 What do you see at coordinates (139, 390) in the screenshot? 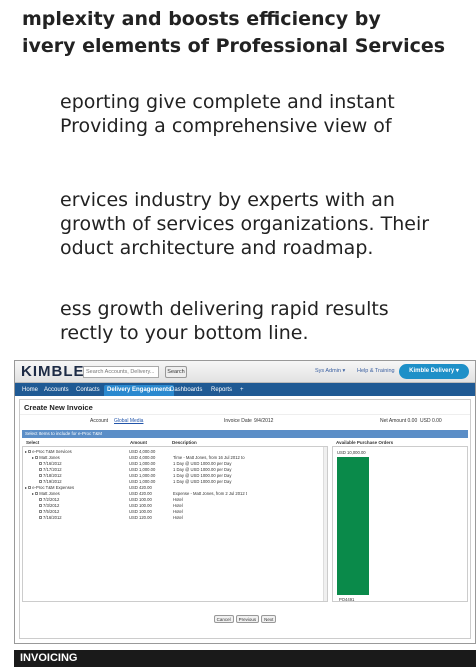
I see `tab-delivery-engagements: Delivery Engagements` at bounding box center [139, 390].